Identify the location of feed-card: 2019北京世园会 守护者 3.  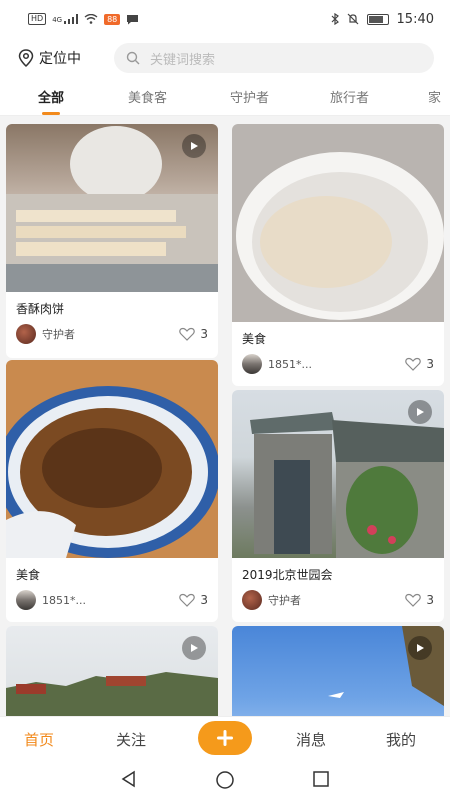
(338, 506).